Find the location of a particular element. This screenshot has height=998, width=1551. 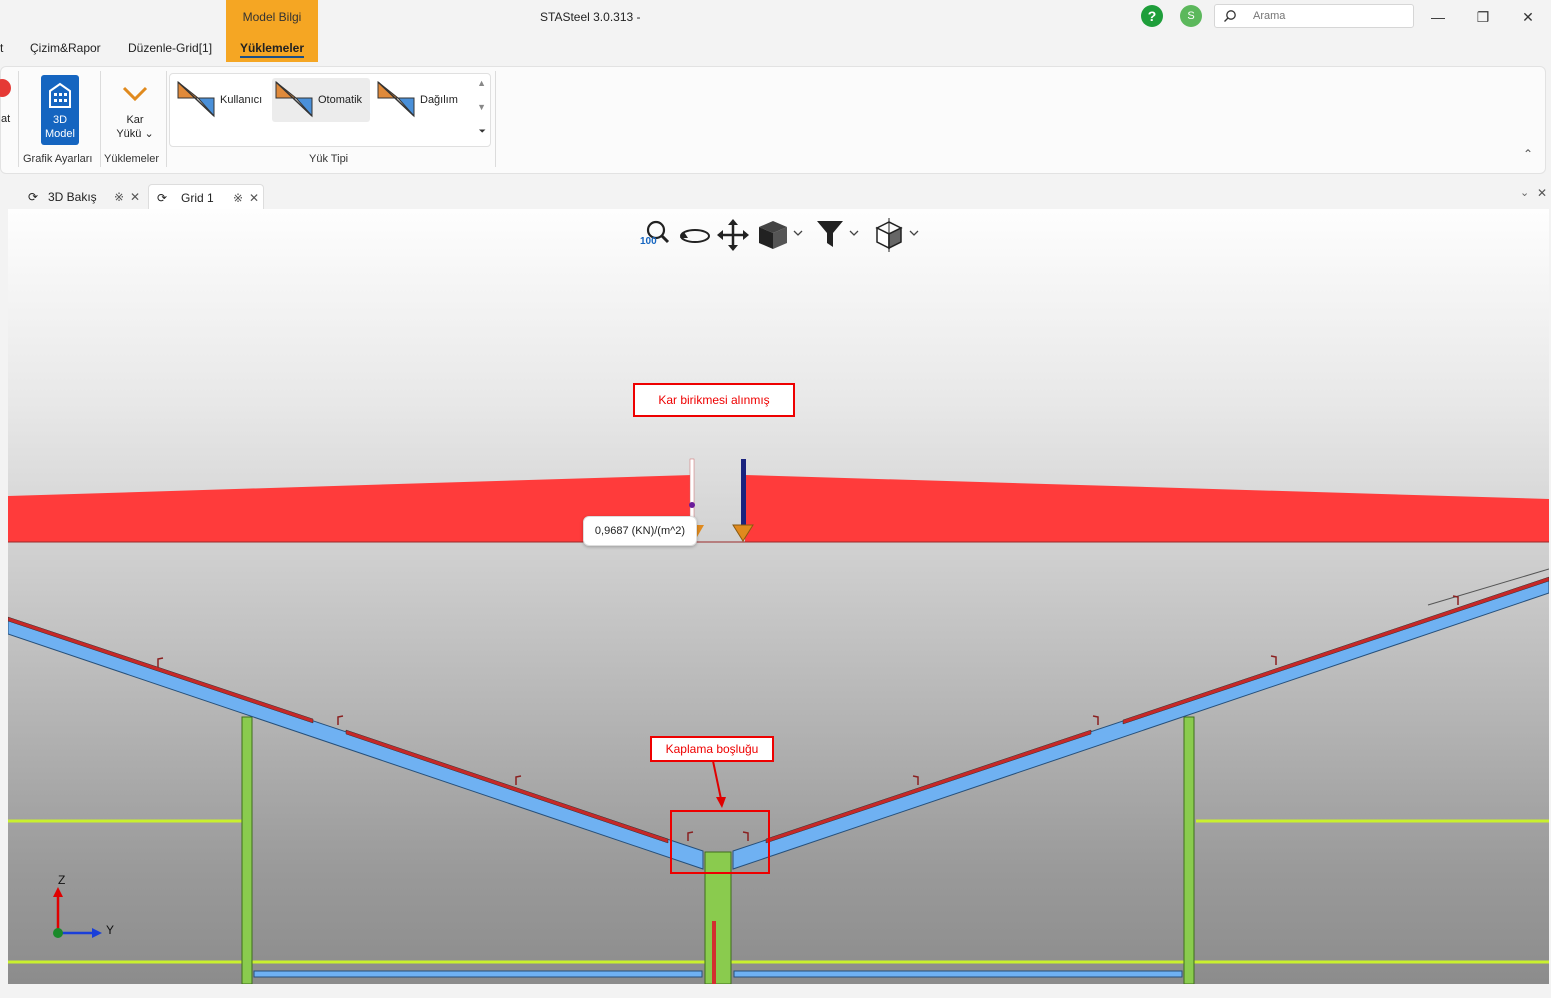

search-input is located at coordinates (1328, 16).